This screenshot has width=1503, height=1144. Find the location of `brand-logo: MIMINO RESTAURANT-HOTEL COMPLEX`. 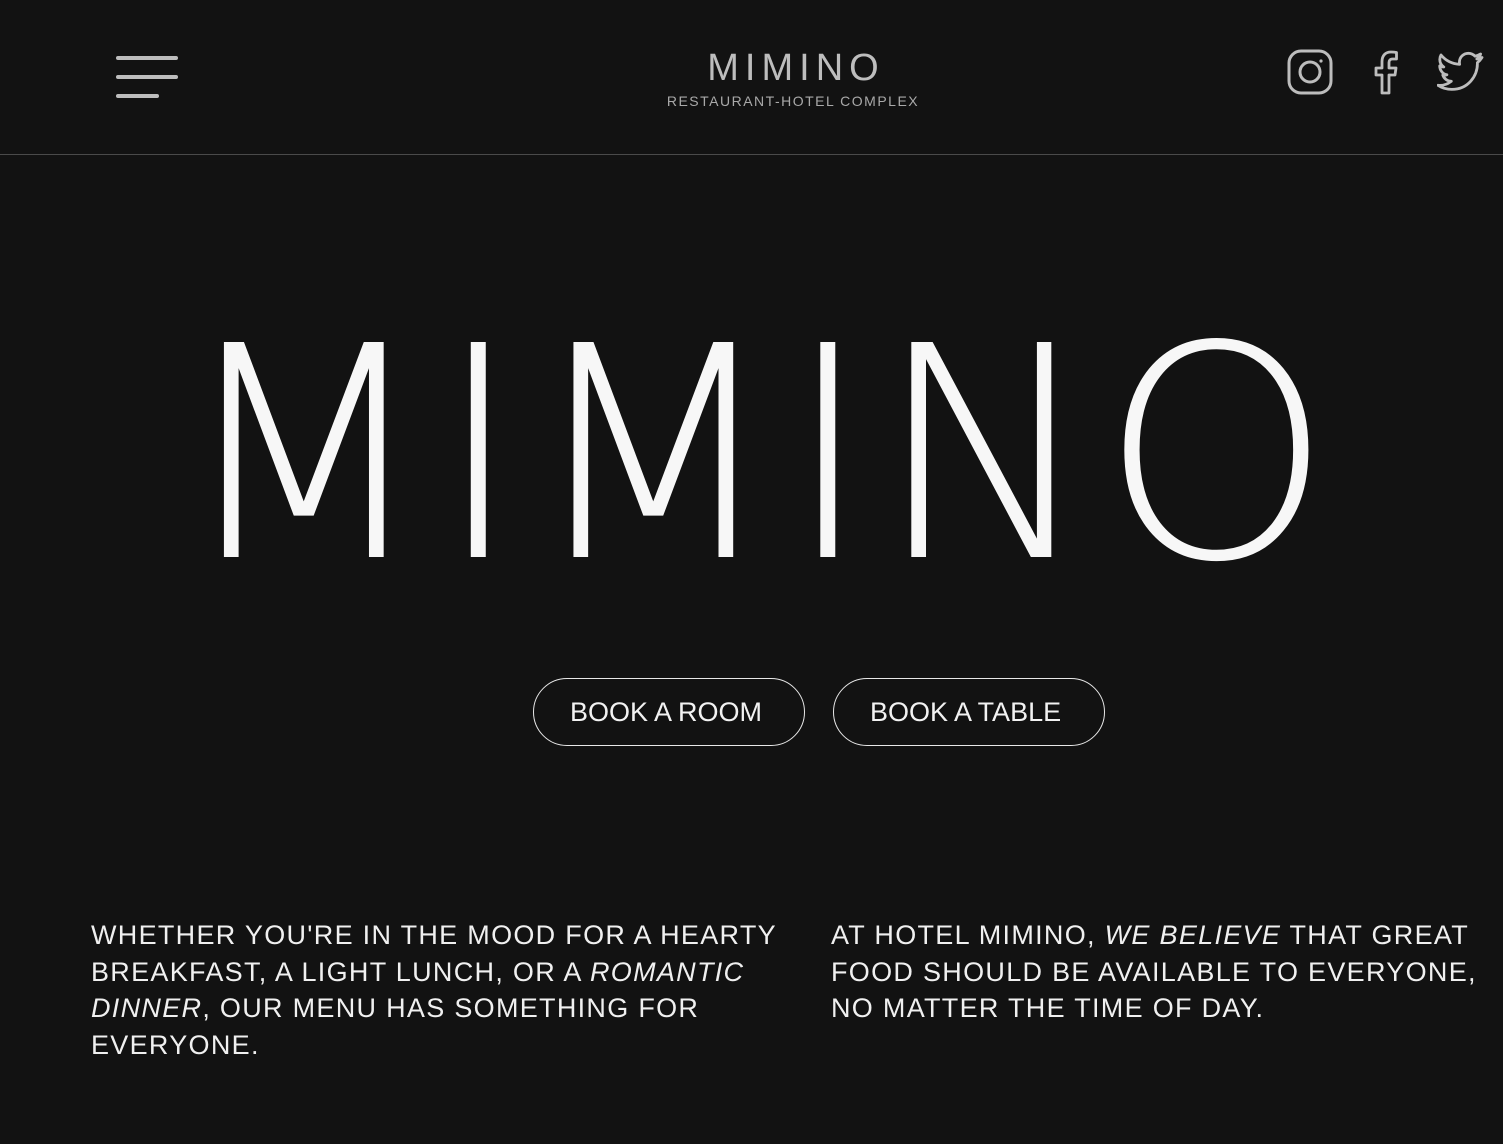

brand-logo: MIMINO RESTAURANT-HOTEL COMPLEX is located at coordinates (793, 76).